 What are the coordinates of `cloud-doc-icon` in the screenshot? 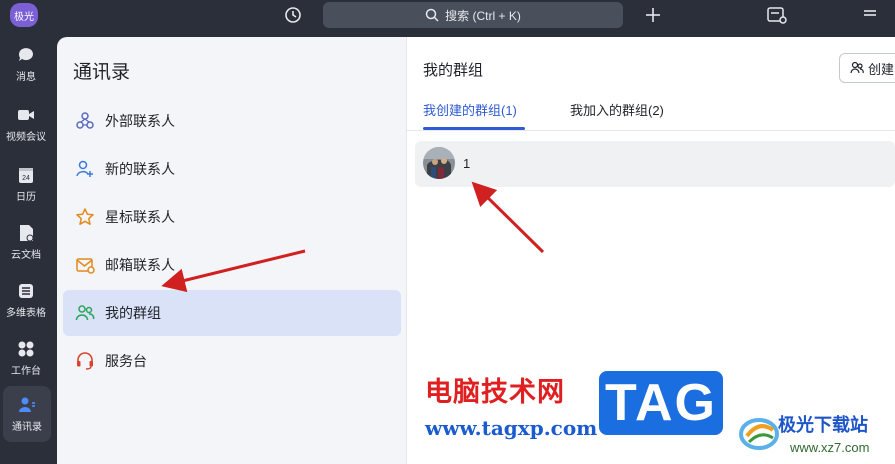 It's located at (27, 233).